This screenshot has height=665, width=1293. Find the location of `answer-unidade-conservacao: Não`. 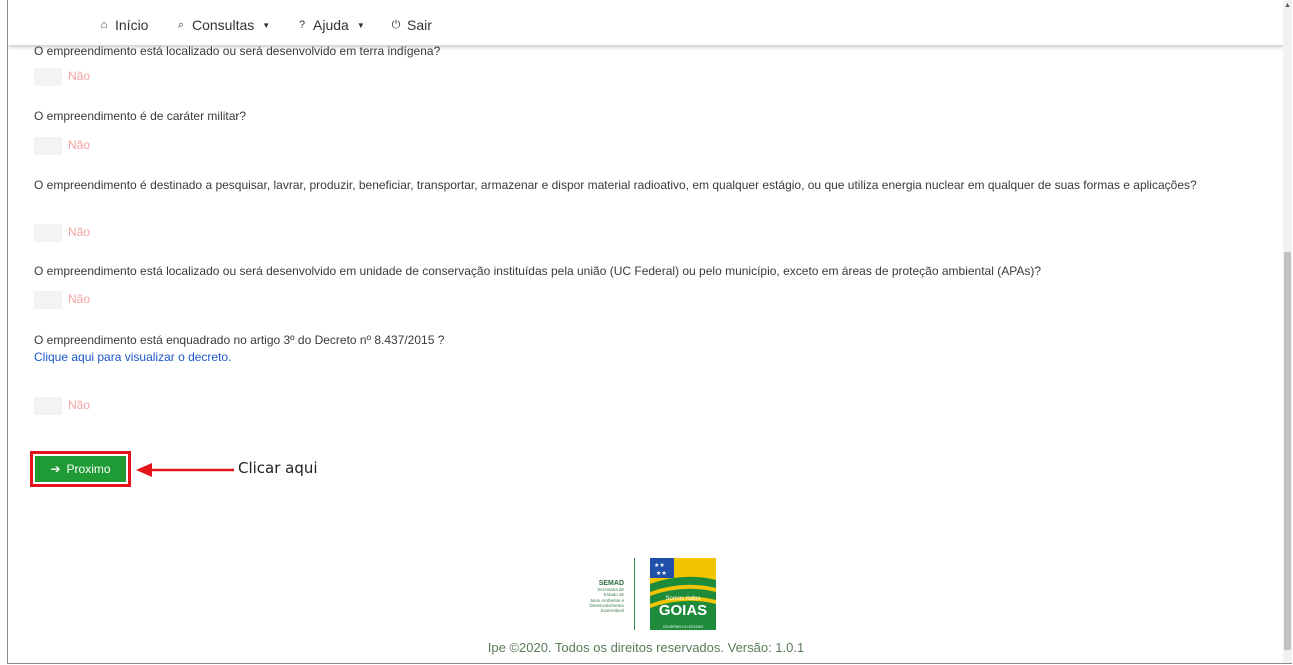

answer-unidade-conservacao: Não is located at coordinates (69, 300).